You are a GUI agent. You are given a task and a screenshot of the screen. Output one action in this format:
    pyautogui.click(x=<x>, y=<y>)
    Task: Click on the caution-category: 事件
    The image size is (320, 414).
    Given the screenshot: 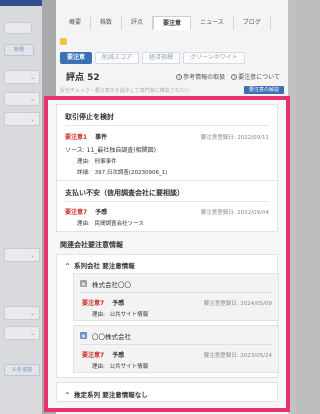 What is the action you would take?
    pyautogui.click(x=101, y=137)
    